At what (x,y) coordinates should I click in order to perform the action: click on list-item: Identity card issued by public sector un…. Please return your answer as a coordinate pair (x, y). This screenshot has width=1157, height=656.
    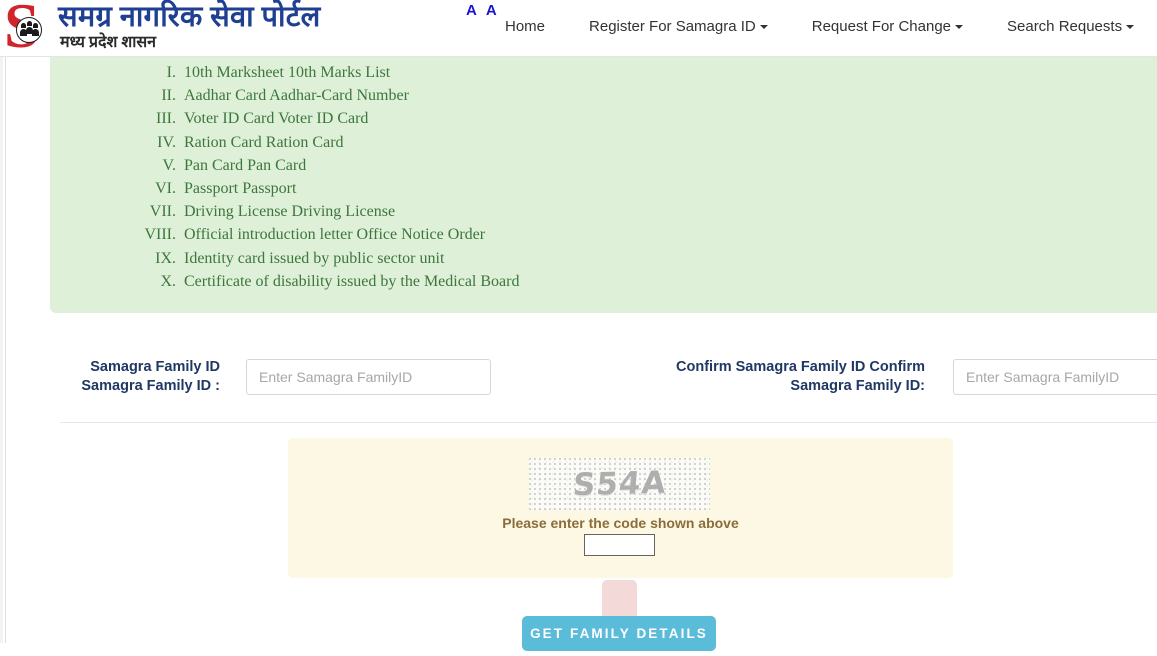
    Looking at the image, I should click on (668, 258).